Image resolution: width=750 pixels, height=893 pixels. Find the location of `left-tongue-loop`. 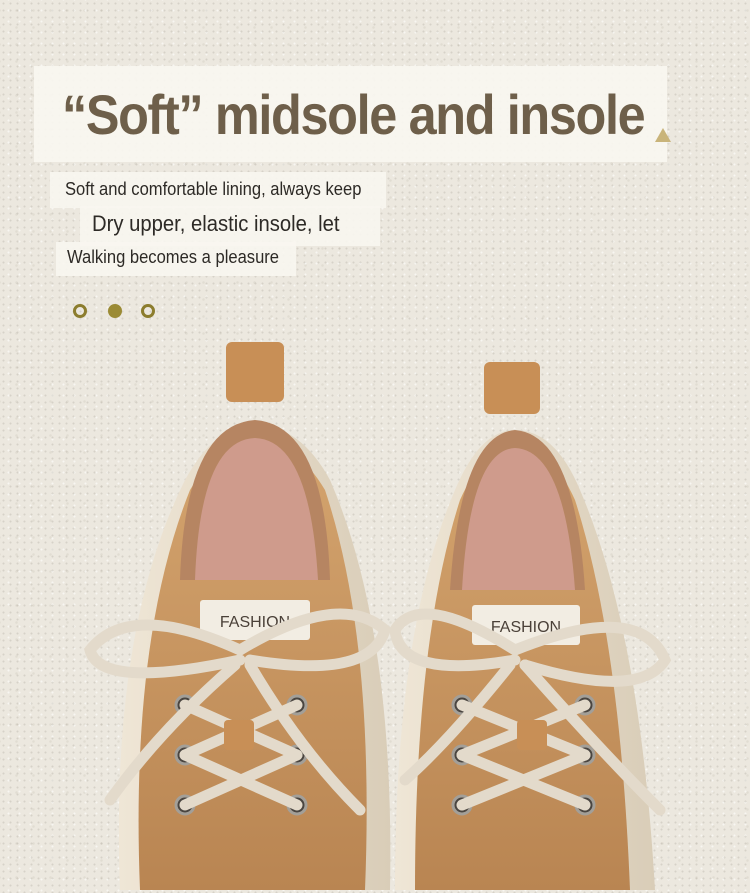

left-tongue-loop is located at coordinates (239, 735).